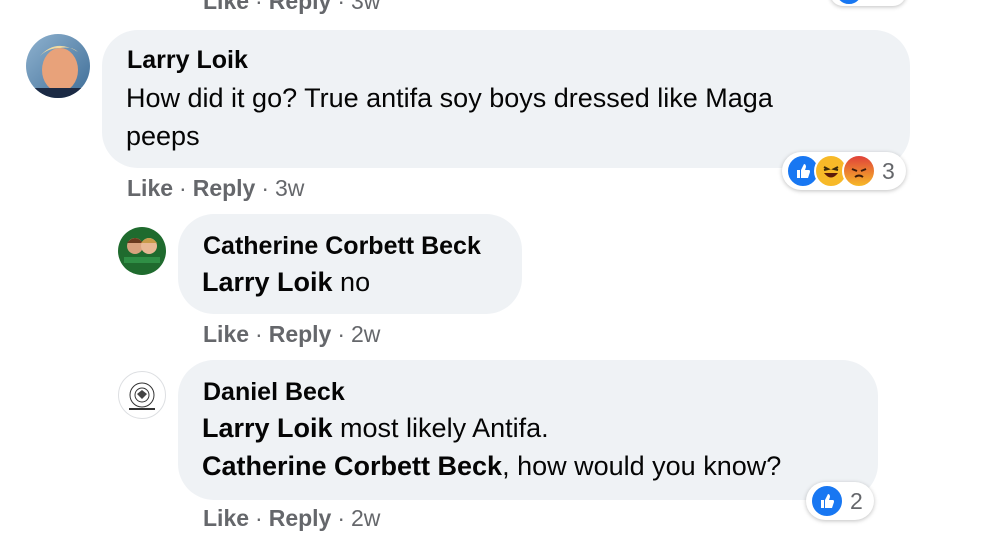  I want to click on reaction-summary: 3, so click(844, 171).